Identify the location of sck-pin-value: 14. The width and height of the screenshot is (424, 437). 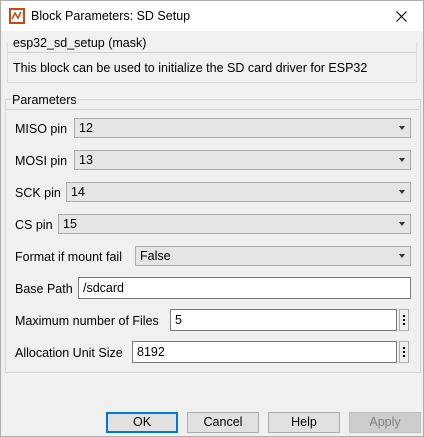
(78, 192).